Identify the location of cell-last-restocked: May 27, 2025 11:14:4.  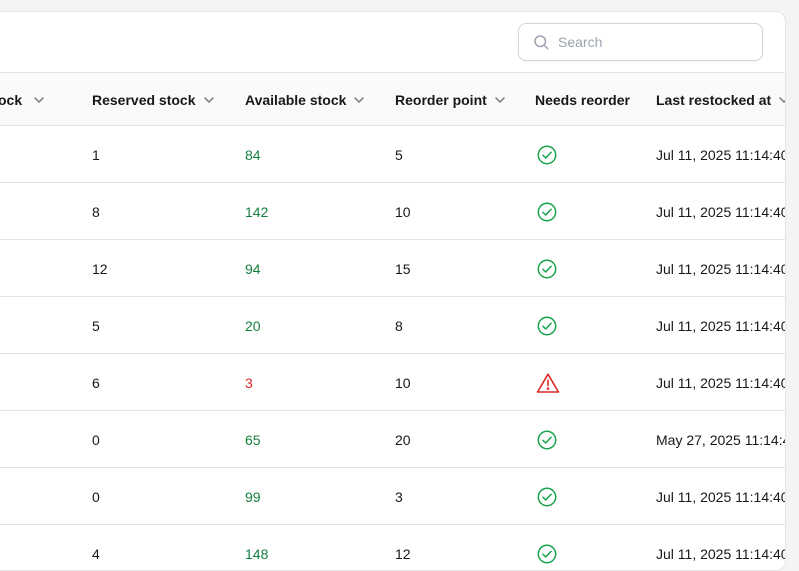
(721, 439).